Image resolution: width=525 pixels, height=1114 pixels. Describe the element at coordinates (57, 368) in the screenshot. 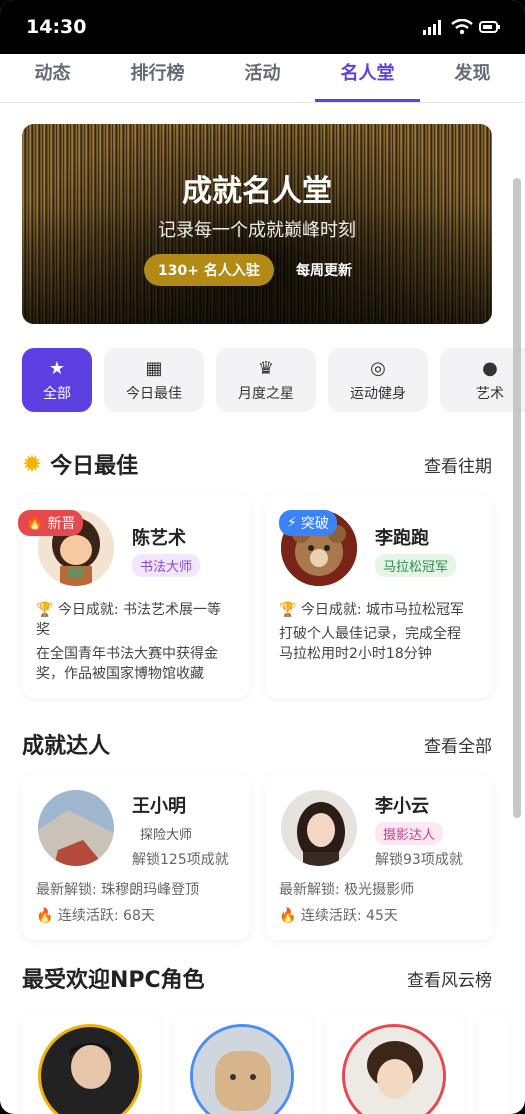

I see `star-icon: ★` at that location.